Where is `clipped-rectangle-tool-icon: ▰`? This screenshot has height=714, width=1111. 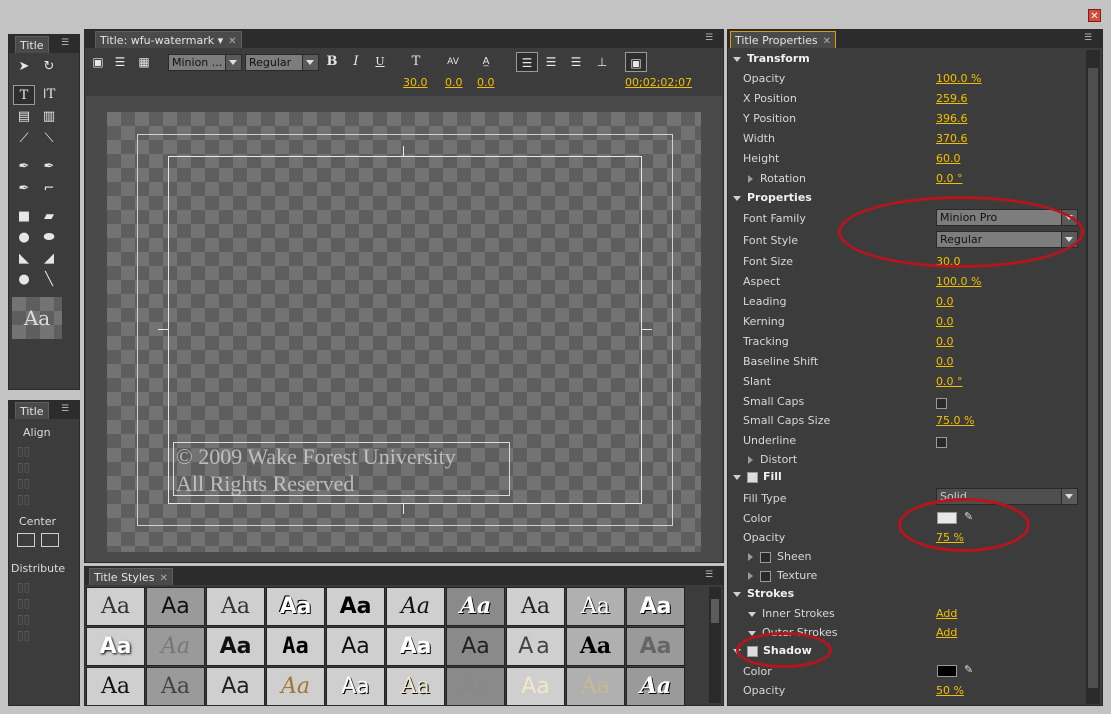
clipped-rectangle-tool-icon: ▰ is located at coordinates (49, 217).